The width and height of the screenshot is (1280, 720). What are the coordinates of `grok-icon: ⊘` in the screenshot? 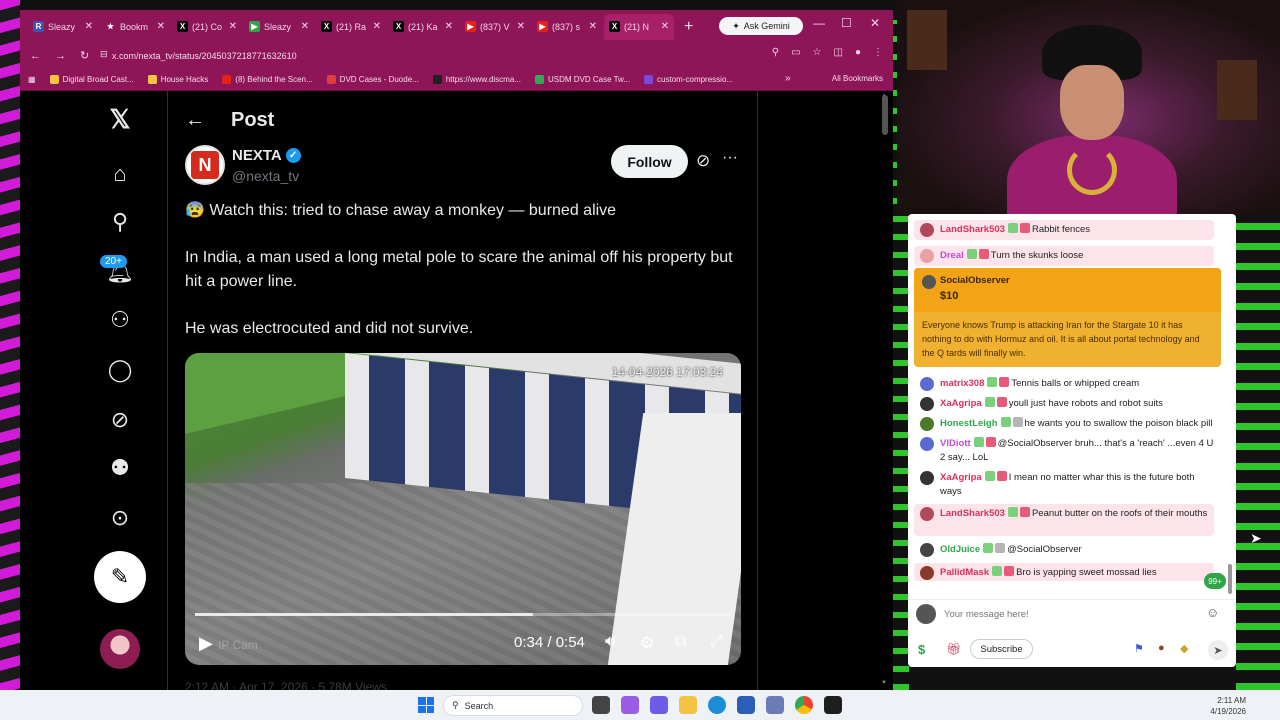 It's located at (120, 420).